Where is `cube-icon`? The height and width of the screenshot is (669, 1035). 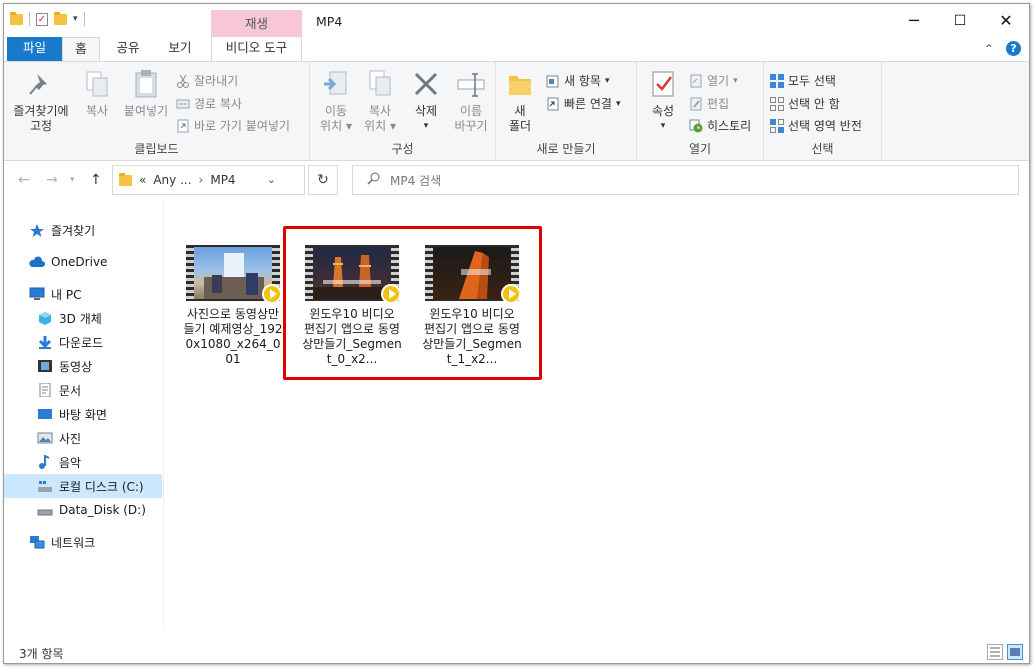
cube-icon is located at coordinates (45, 318).